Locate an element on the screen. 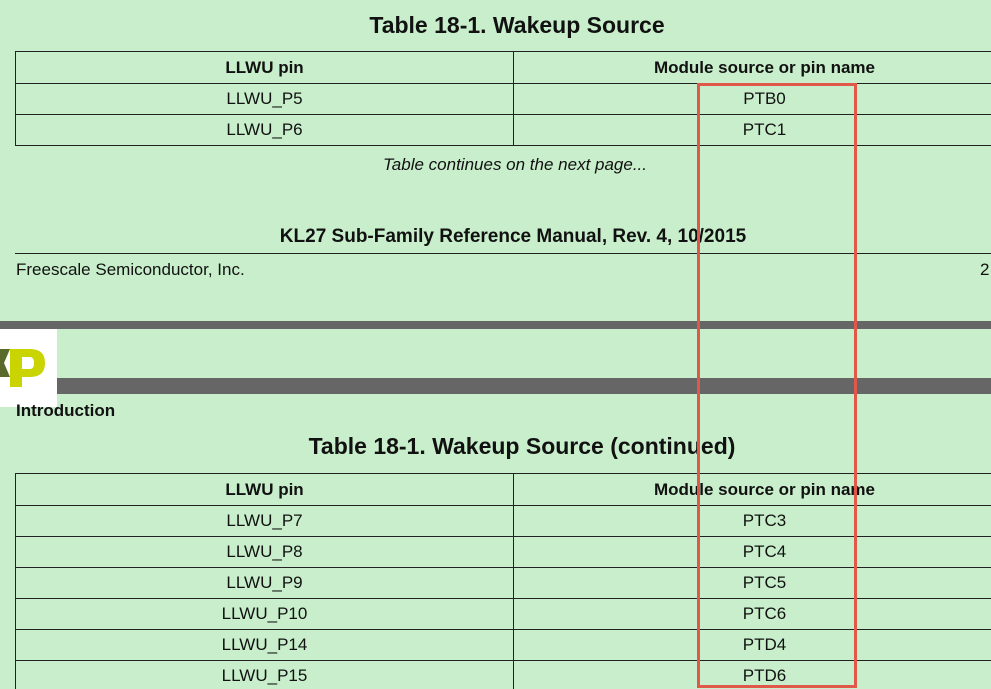  module-source-cell: PTC6 is located at coordinates (752, 614).